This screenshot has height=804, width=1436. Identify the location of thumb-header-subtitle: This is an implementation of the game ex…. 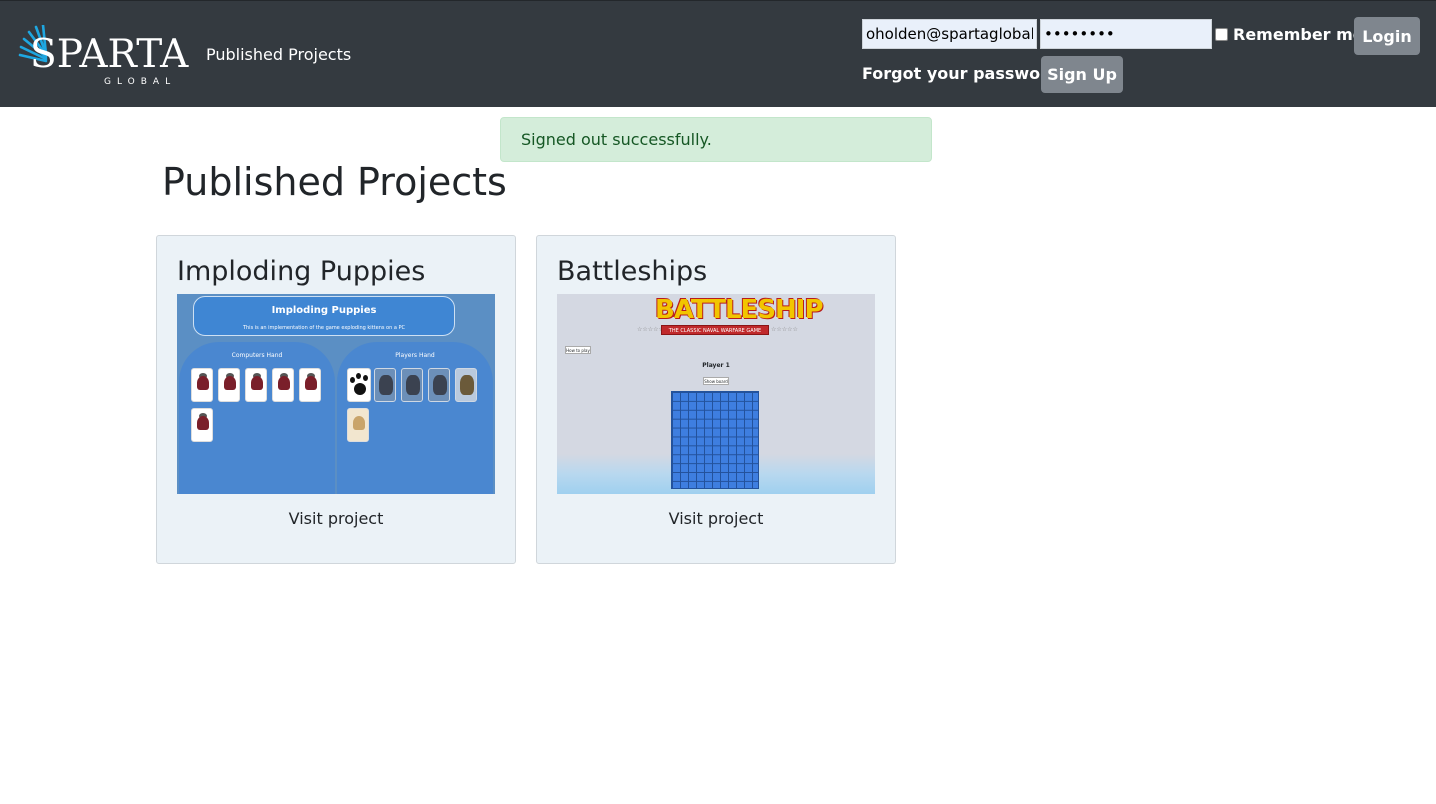
(324, 328).